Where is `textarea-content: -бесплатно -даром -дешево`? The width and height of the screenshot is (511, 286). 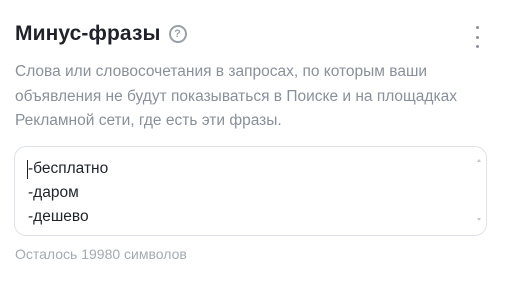
textarea-content: -бесплатно -даром -дешево is located at coordinates (68, 193).